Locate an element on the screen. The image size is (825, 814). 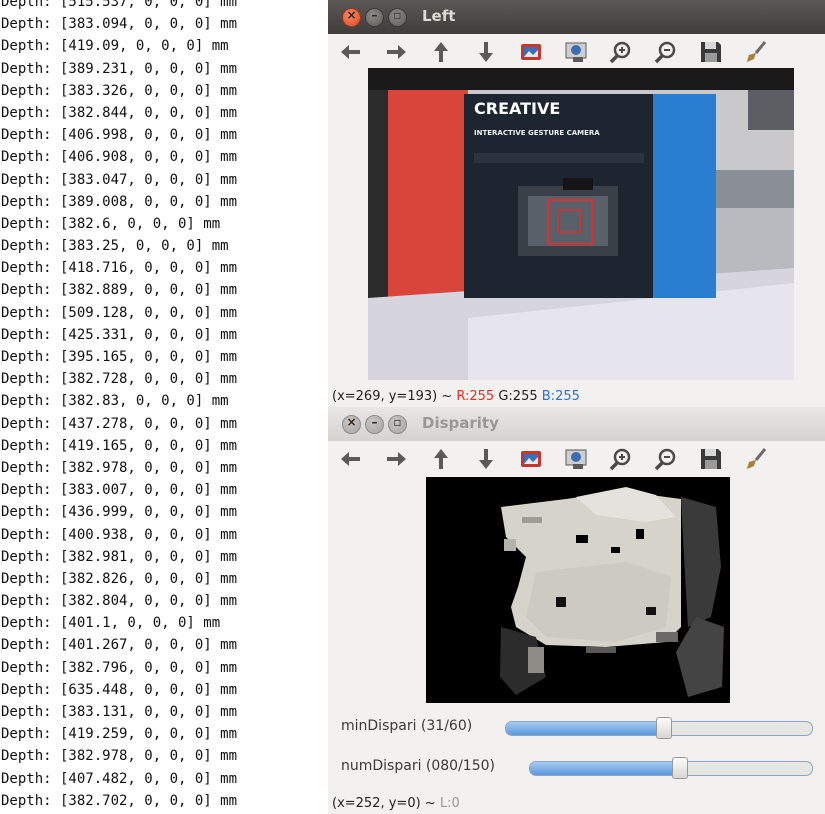
slider-track is located at coordinates (671, 768).